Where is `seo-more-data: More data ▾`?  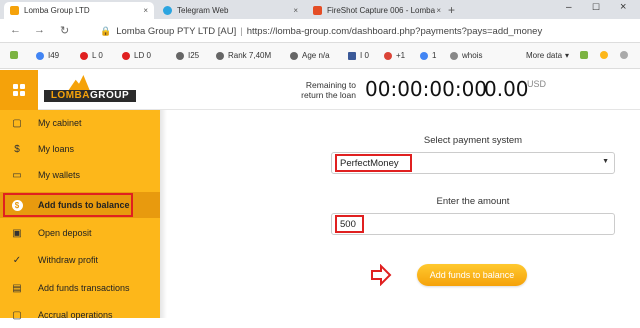 seo-more-data: More data ▾ is located at coordinates (547, 55).